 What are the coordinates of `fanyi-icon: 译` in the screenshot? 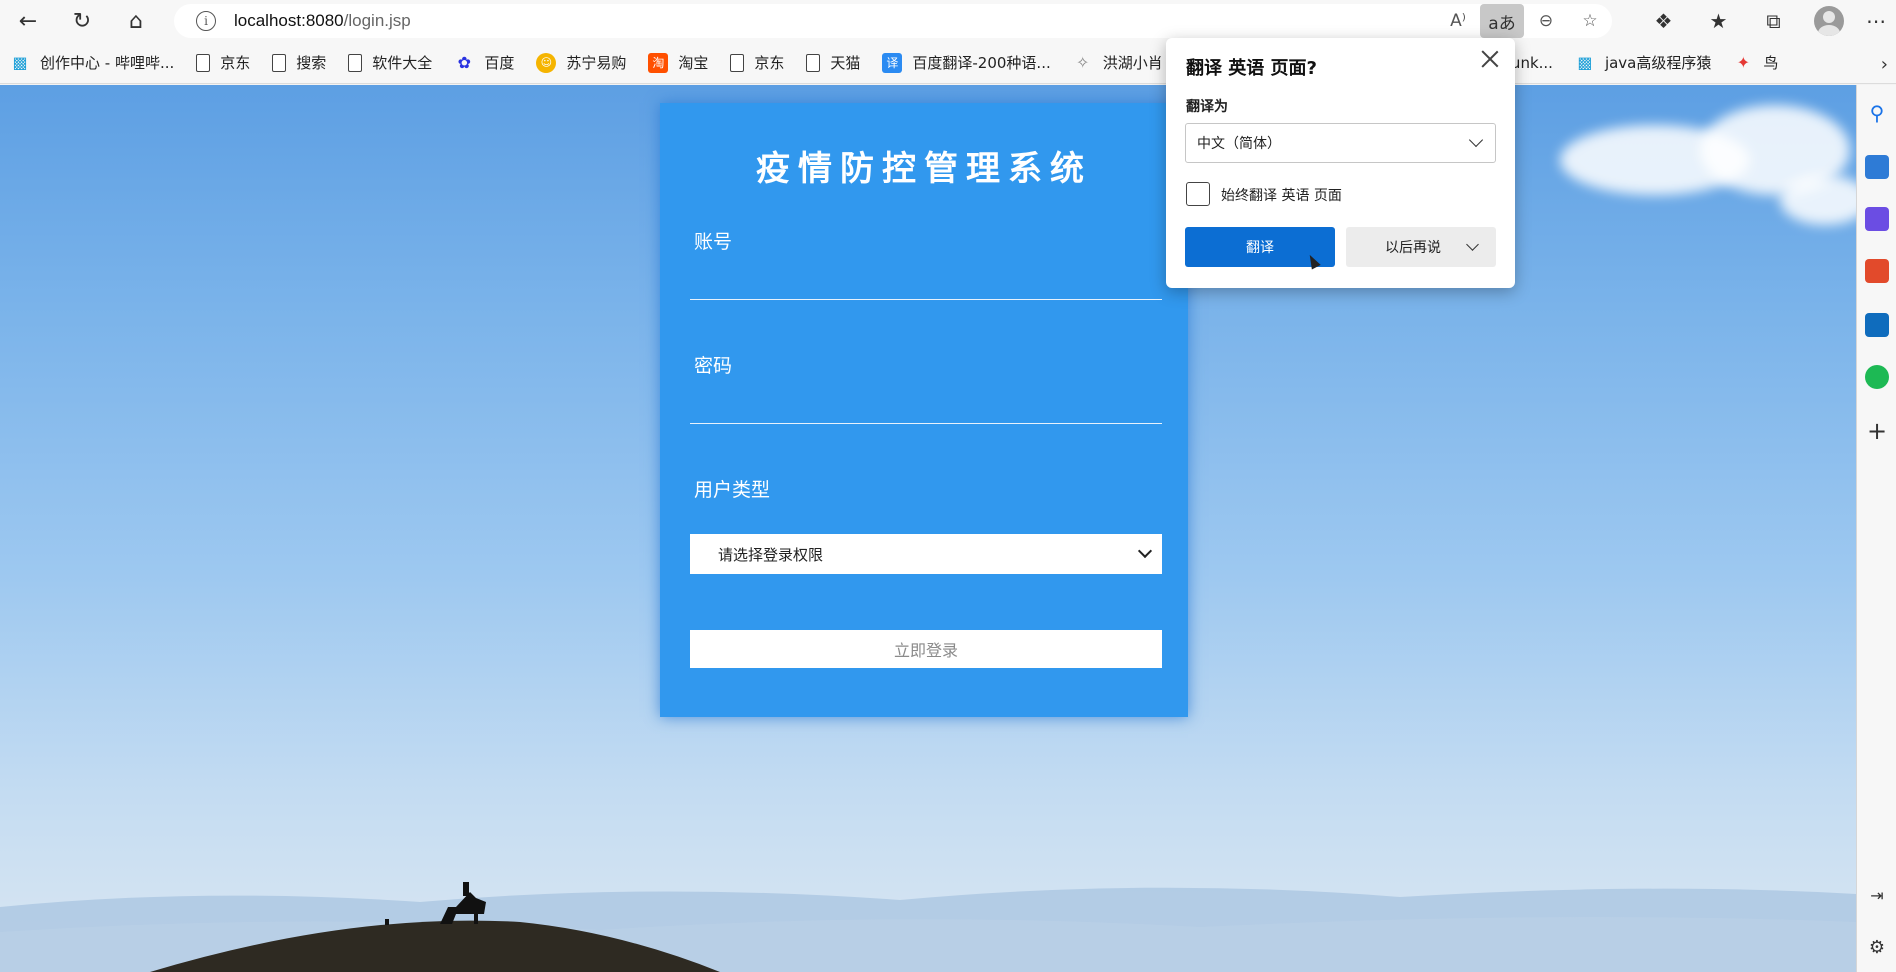 It's located at (892, 62).